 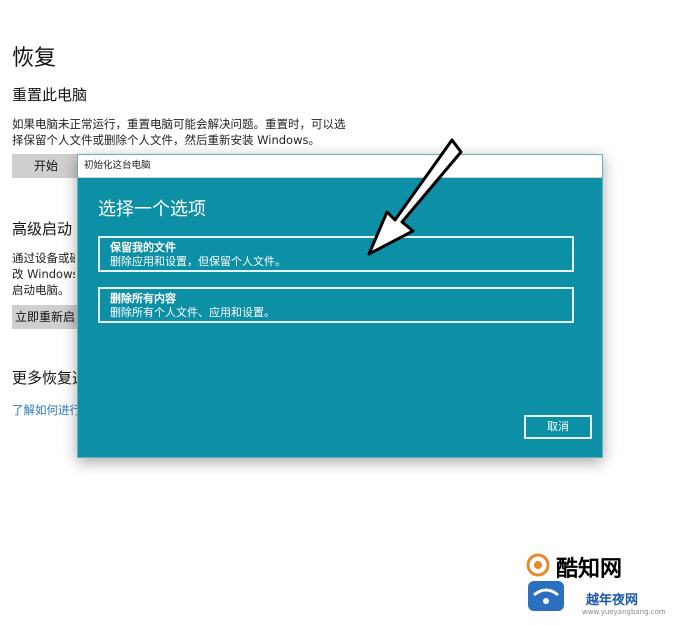 I want to click on remove-everything-title: 删除所有内容, so click(x=143, y=298).